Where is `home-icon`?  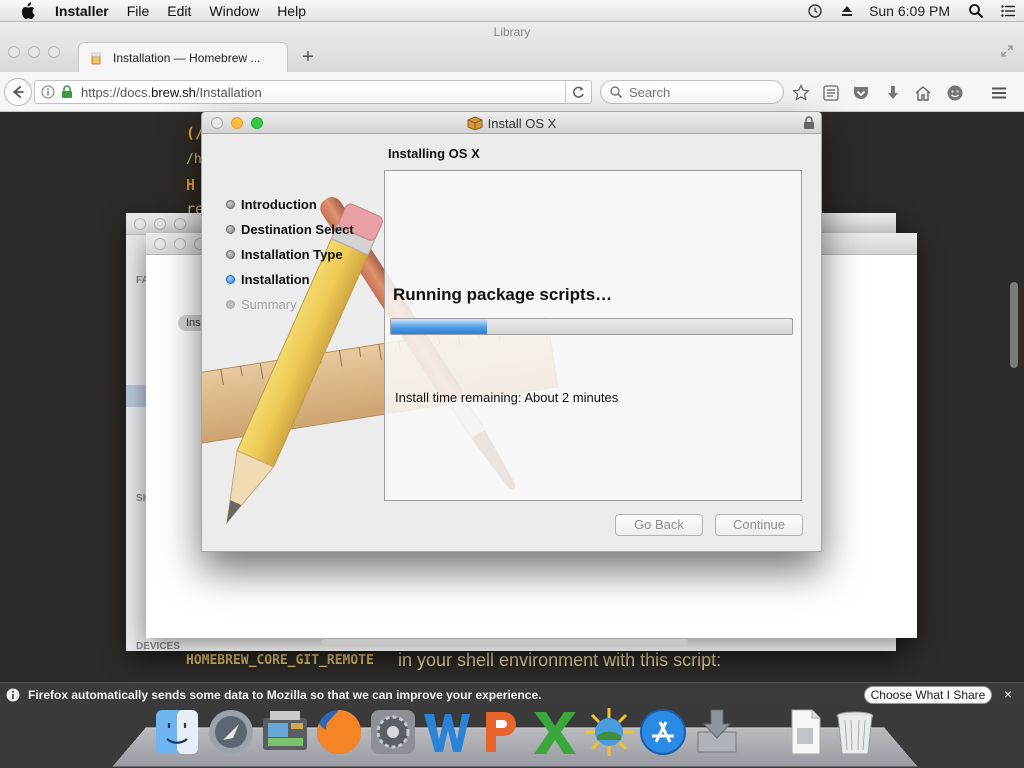
home-icon is located at coordinates (923, 93).